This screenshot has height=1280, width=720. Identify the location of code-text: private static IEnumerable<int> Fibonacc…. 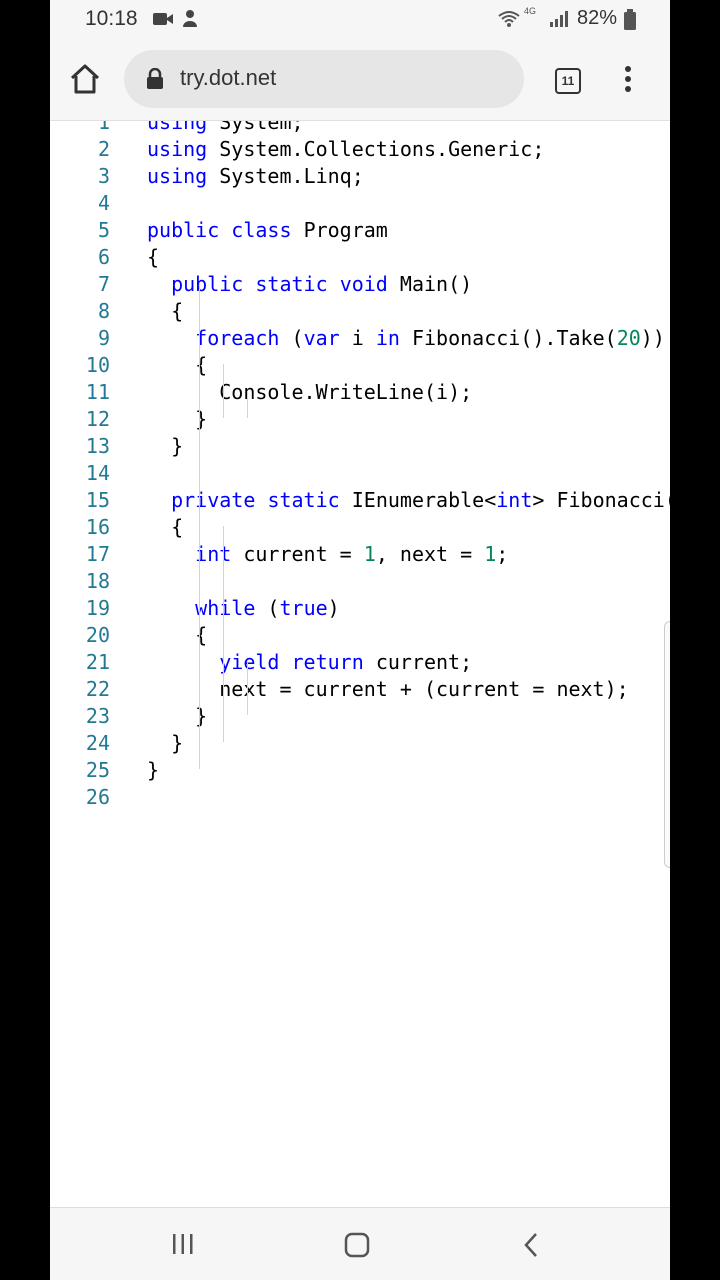
(408, 500).